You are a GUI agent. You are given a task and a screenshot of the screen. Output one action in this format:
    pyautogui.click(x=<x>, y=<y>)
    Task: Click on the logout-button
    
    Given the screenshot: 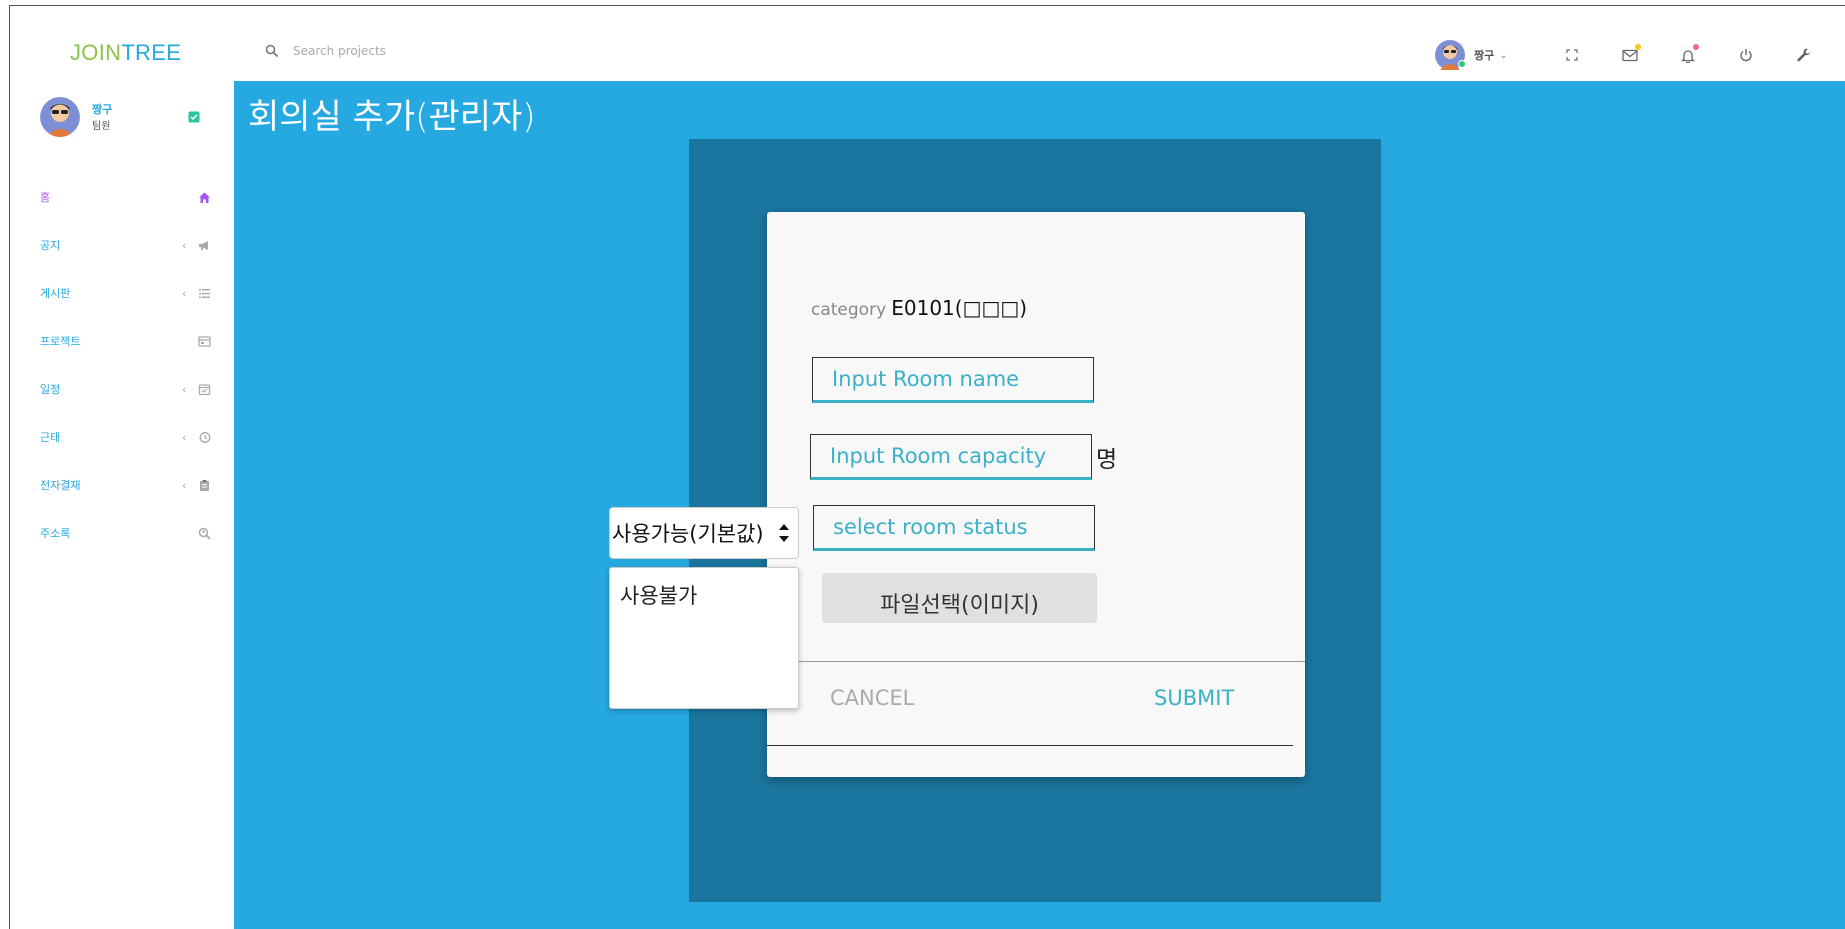 What is the action you would take?
    pyautogui.click(x=1746, y=55)
    